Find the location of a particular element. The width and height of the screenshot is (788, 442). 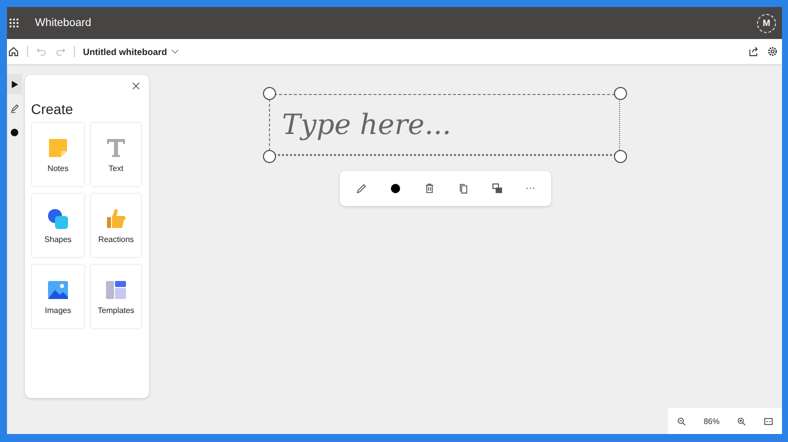

image-icon is located at coordinates (58, 290).